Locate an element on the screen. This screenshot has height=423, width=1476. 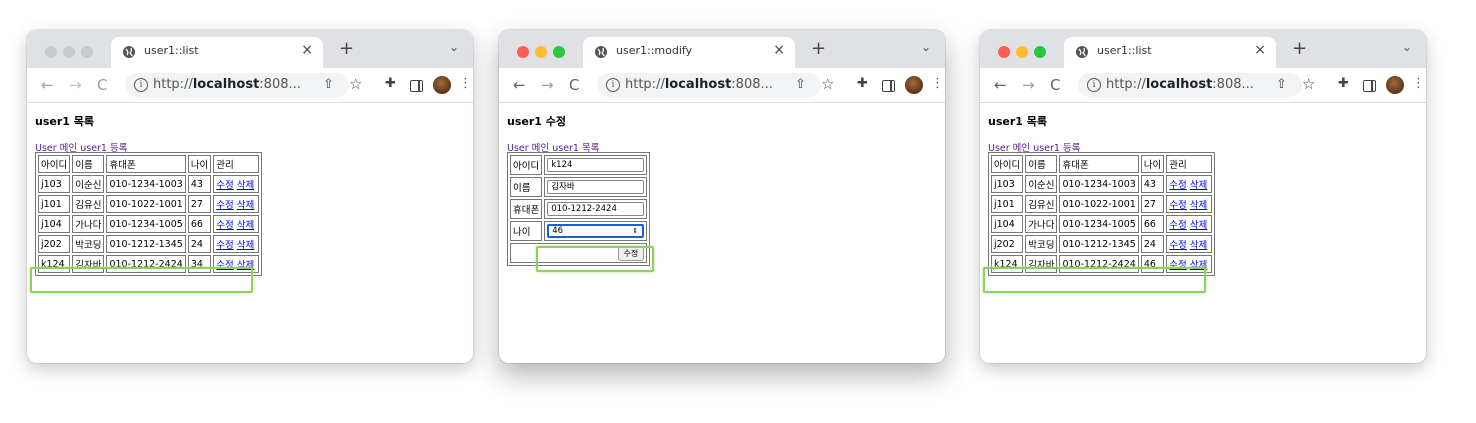
phone-field: 010-1212-2424 is located at coordinates (596, 209).